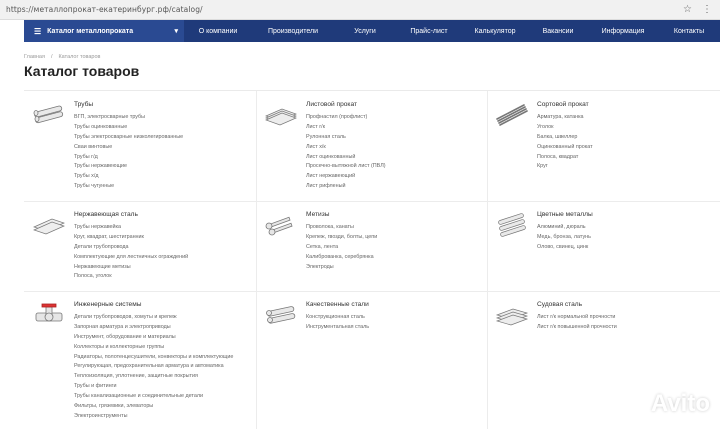  What do you see at coordinates (176, 31) in the screenshot?
I see `chevron-down-icon: ▾` at bounding box center [176, 31].